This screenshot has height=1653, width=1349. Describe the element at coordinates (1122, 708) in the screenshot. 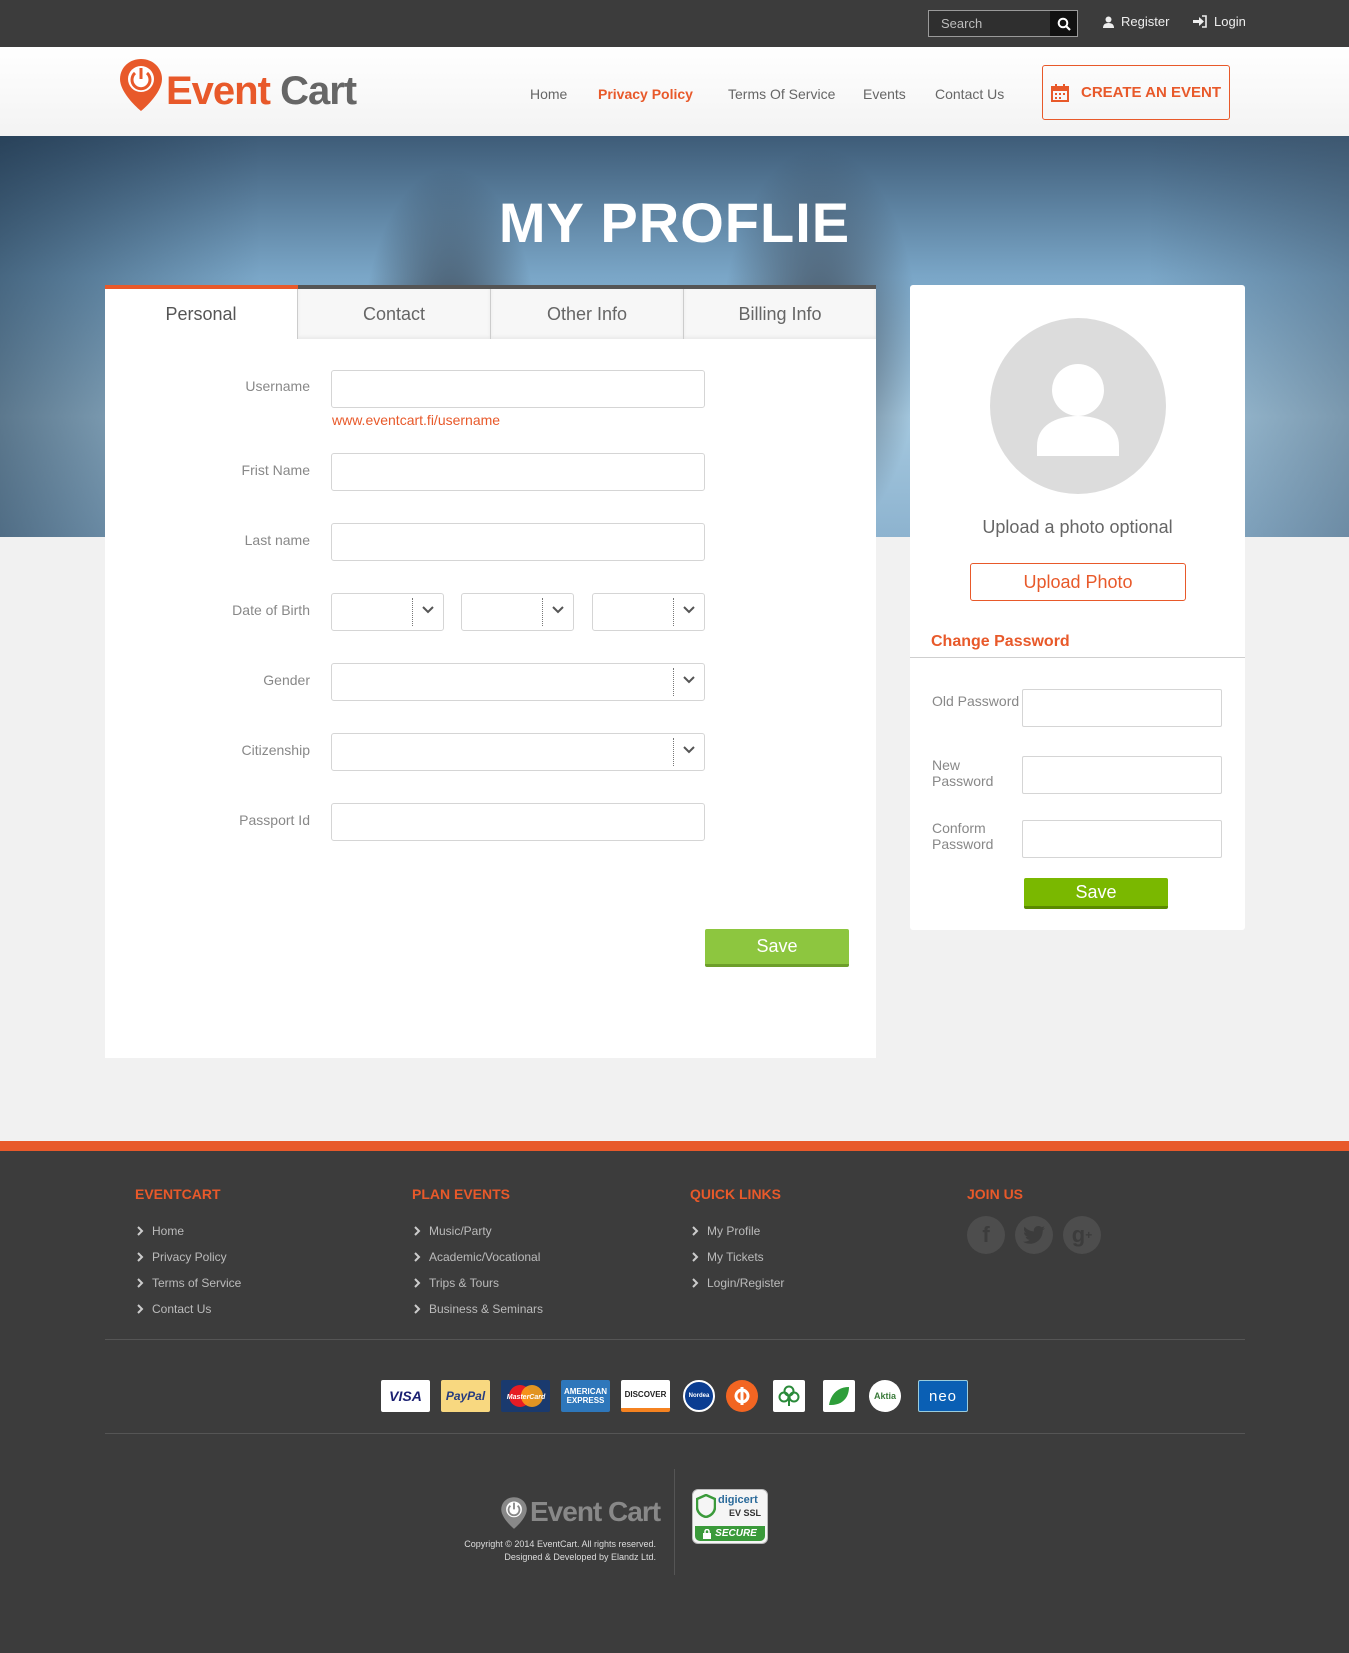

I see `old-password-input` at that location.